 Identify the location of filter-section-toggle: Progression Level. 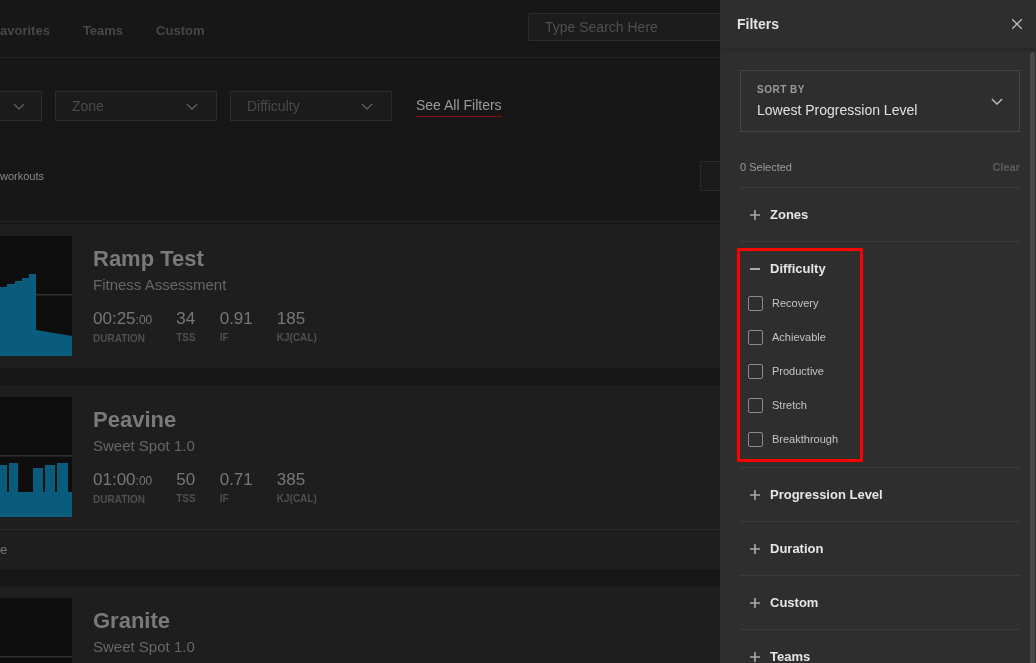
(880, 494).